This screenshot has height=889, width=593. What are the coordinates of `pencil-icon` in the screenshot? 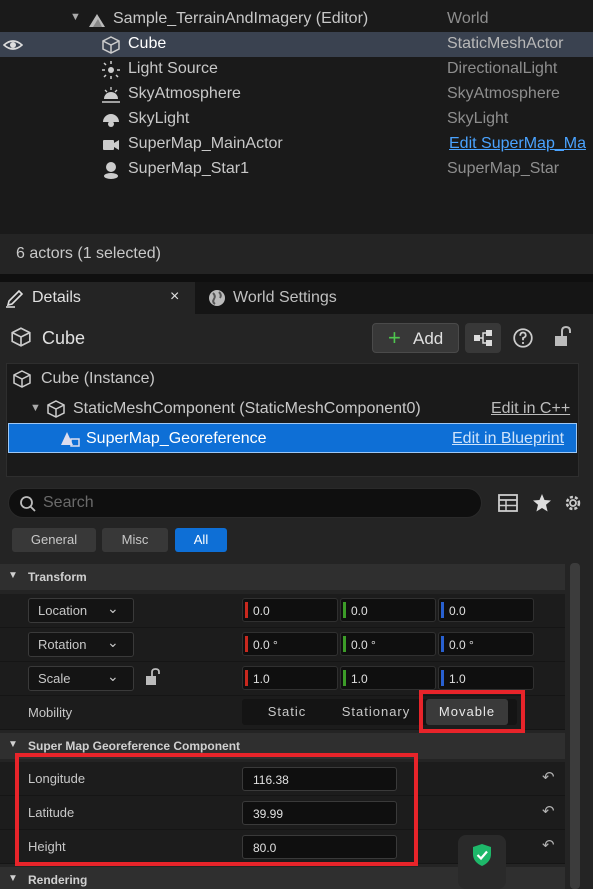 It's located at (15, 298).